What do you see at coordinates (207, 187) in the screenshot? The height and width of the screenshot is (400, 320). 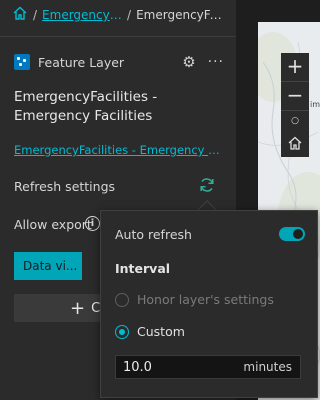 I see `refresh-icon` at bounding box center [207, 187].